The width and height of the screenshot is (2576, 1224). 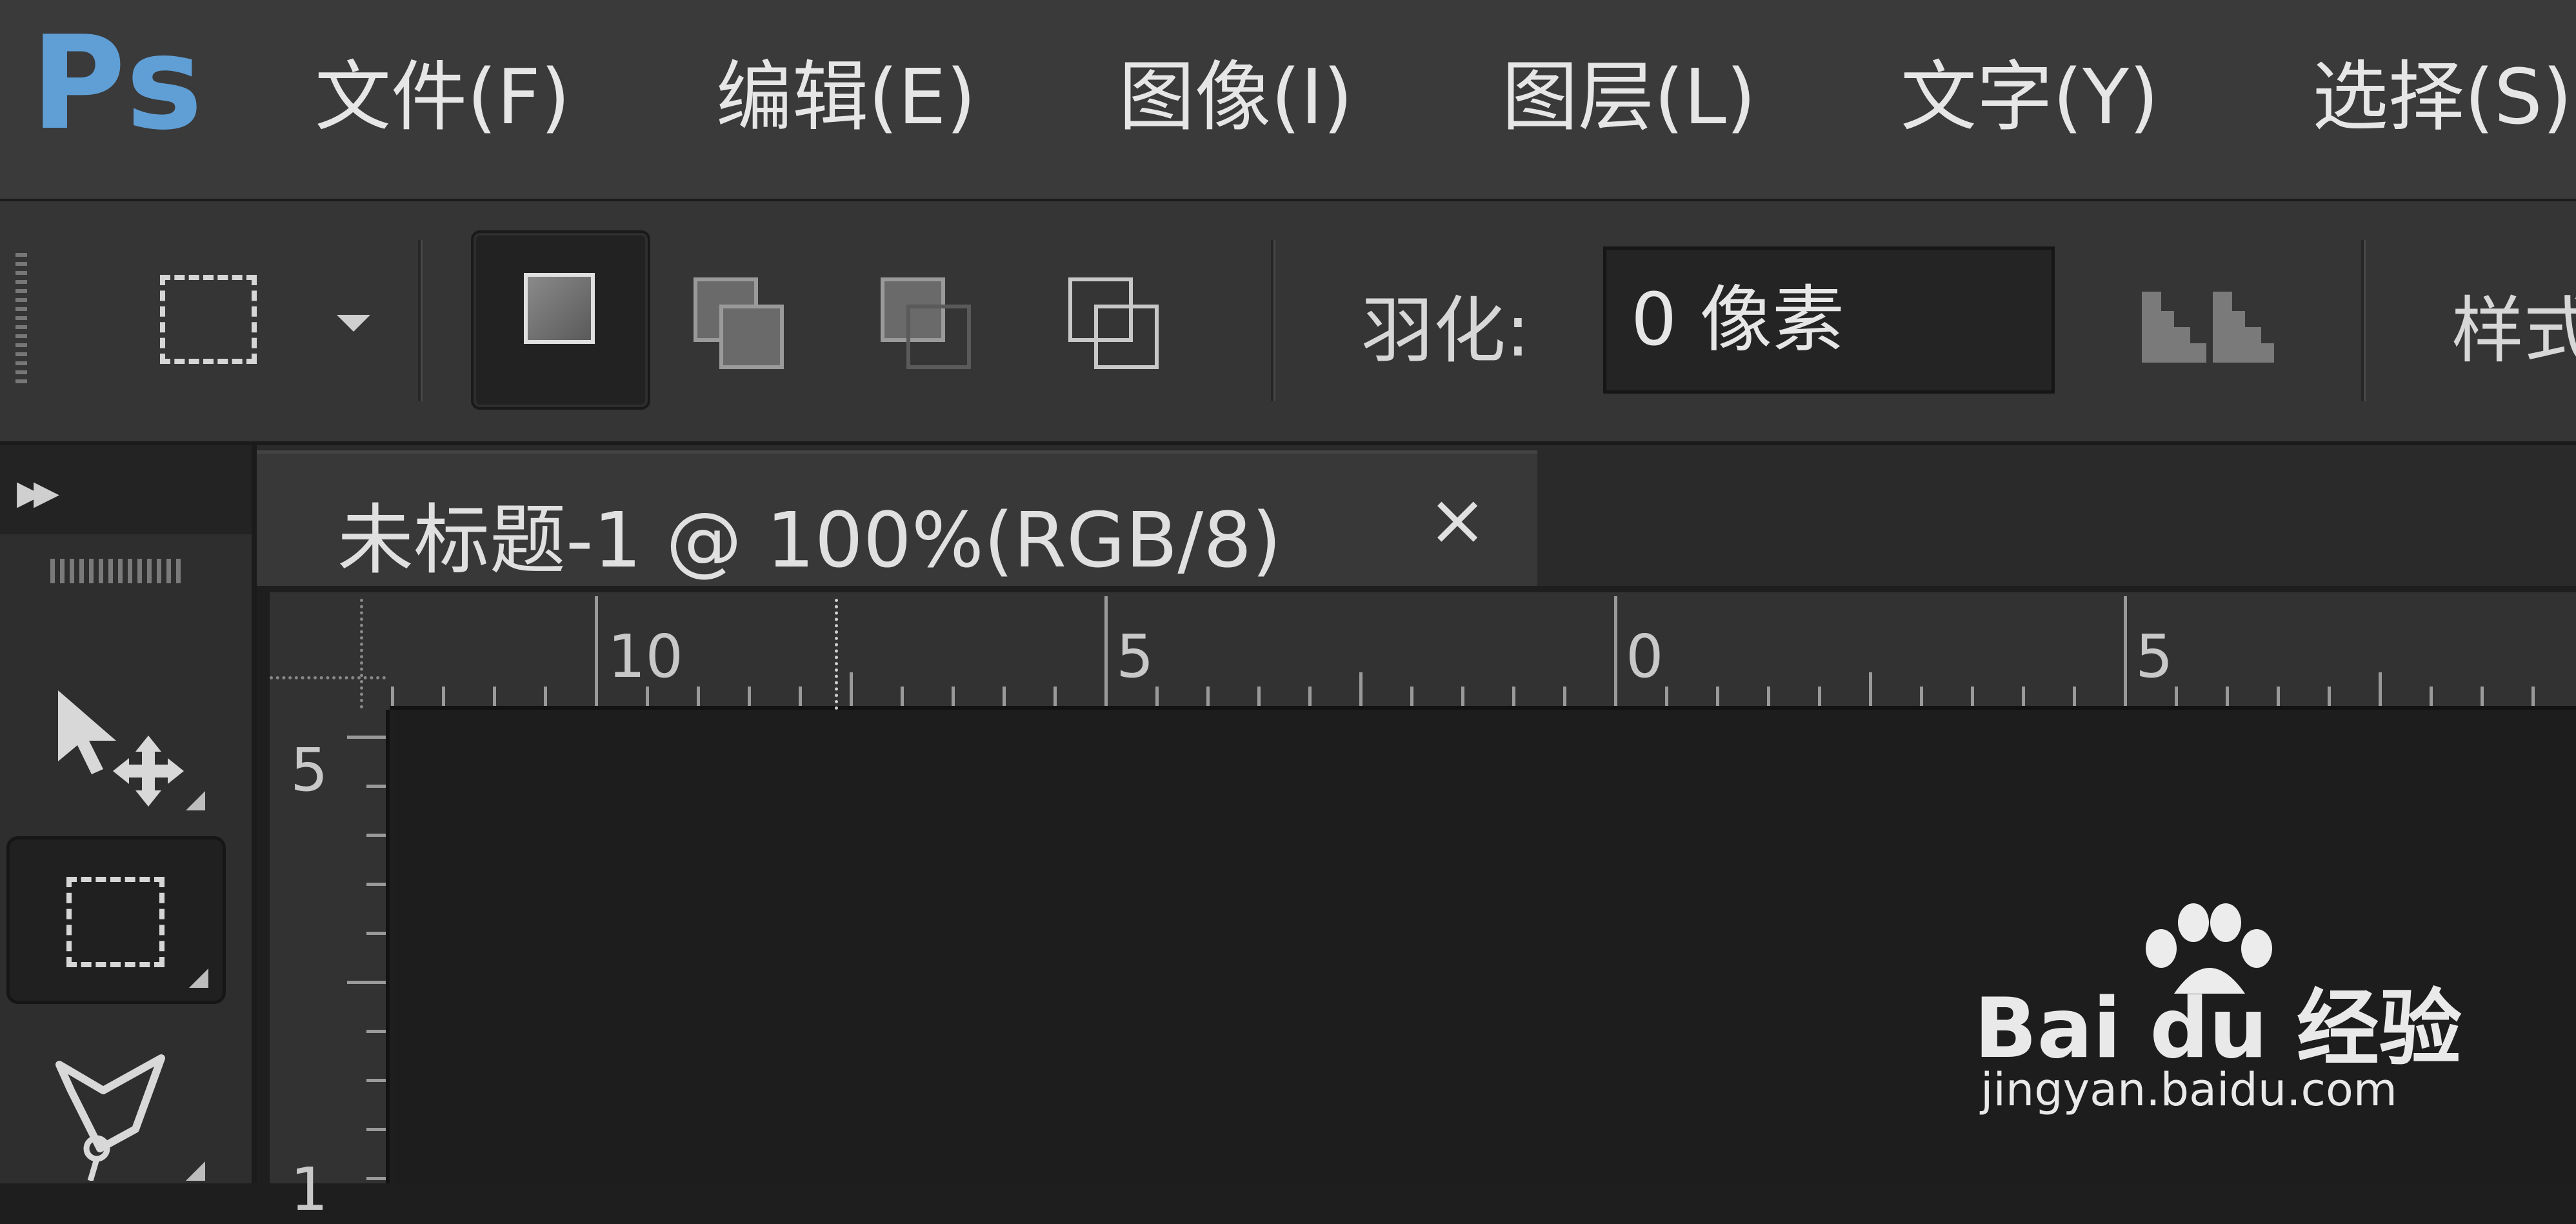 I want to click on lasso-tool-button, so click(x=116, y=1110).